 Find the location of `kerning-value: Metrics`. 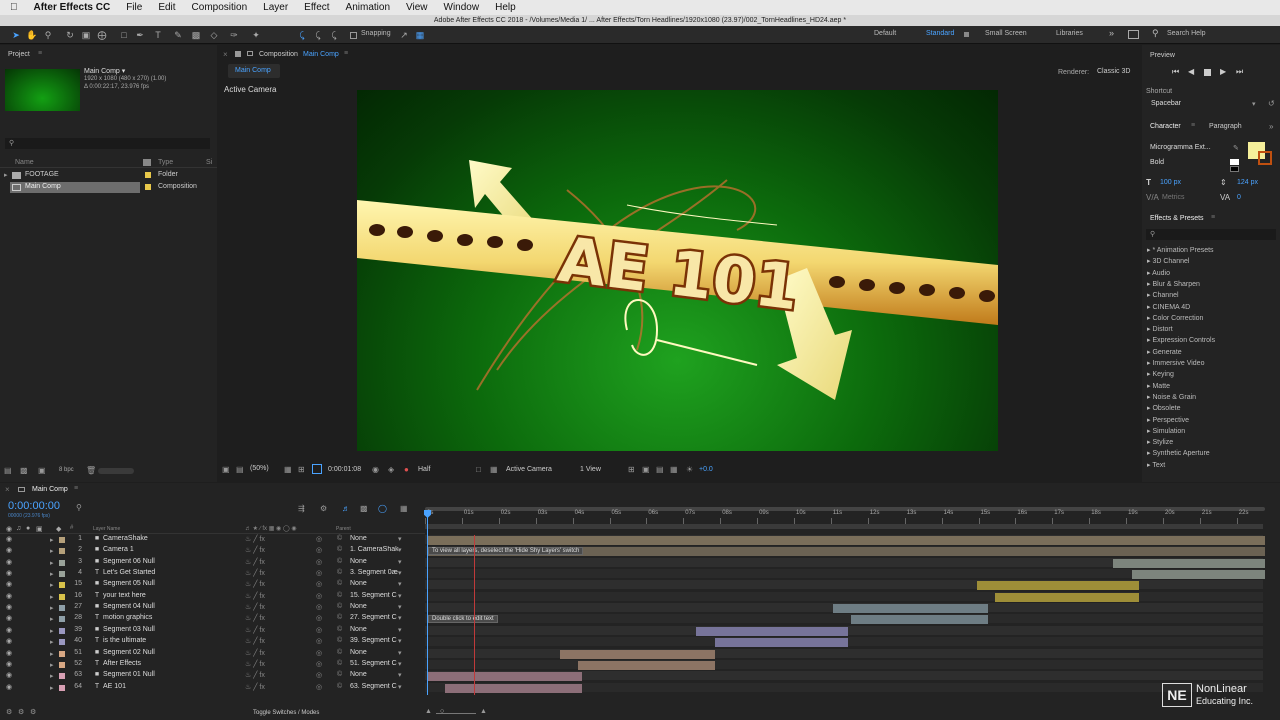

kerning-value: Metrics is located at coordinates (1173, 197).